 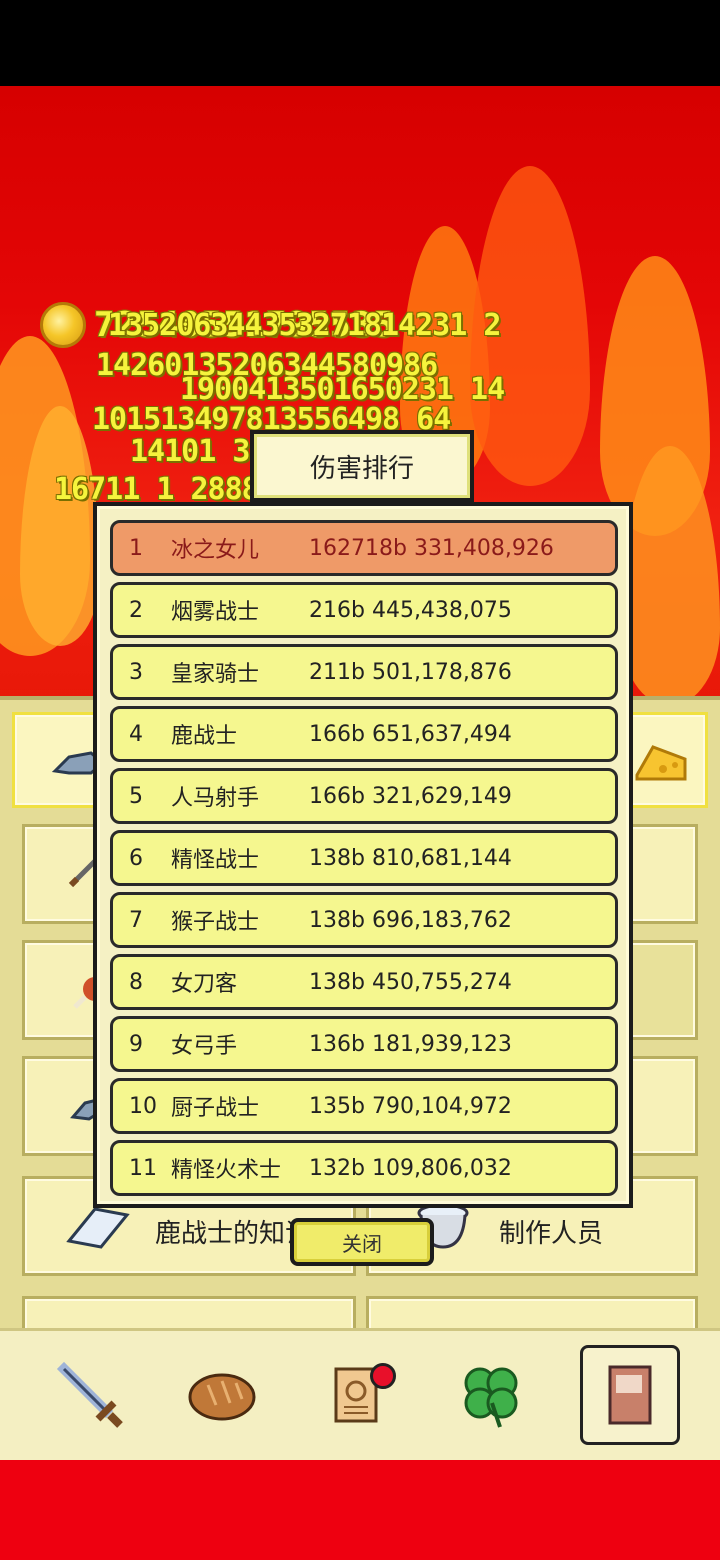 What do you see at coordinates (410, 920) in the screenshot?
I see `damage-value: 138b 696,183,762` at bounding box center [410, 920].